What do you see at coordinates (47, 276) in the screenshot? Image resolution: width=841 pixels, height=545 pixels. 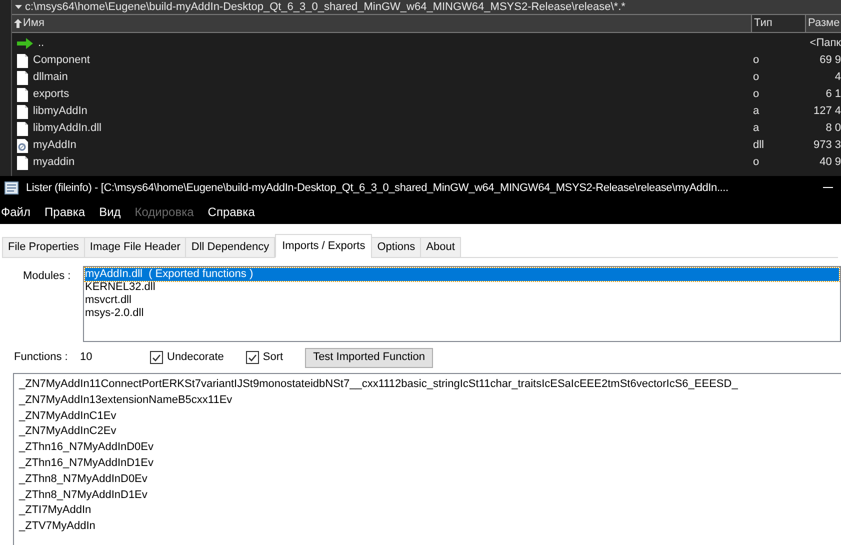 I see `modules-label: Modules :` at bounding box center [47, 276].